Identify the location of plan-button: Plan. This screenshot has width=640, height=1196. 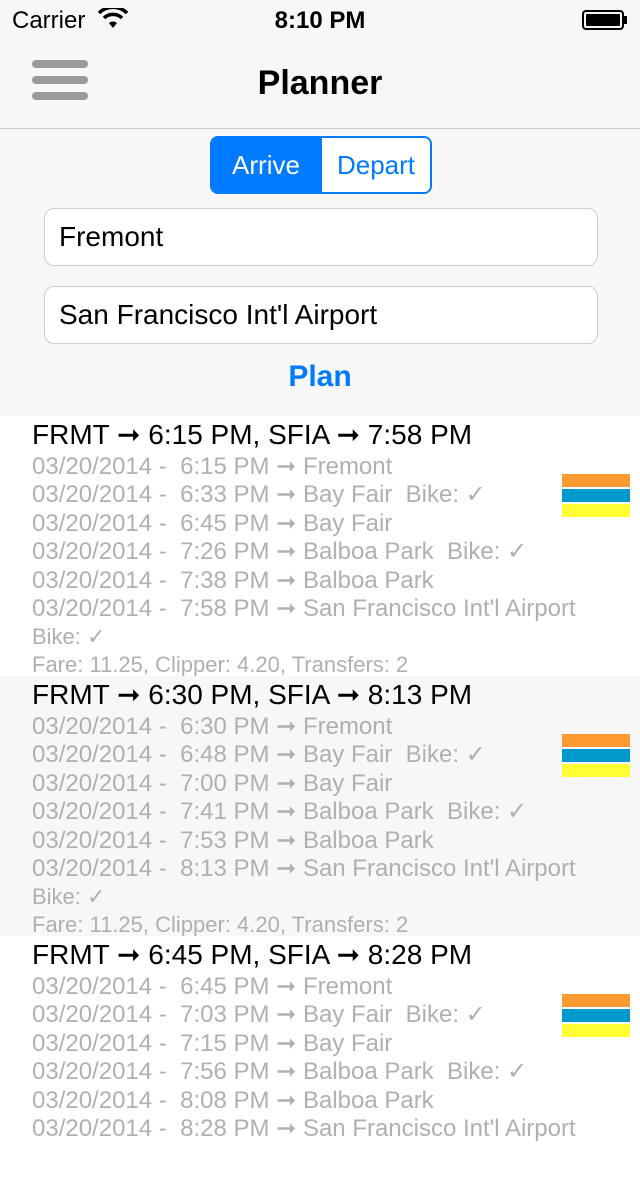
(320, 377).